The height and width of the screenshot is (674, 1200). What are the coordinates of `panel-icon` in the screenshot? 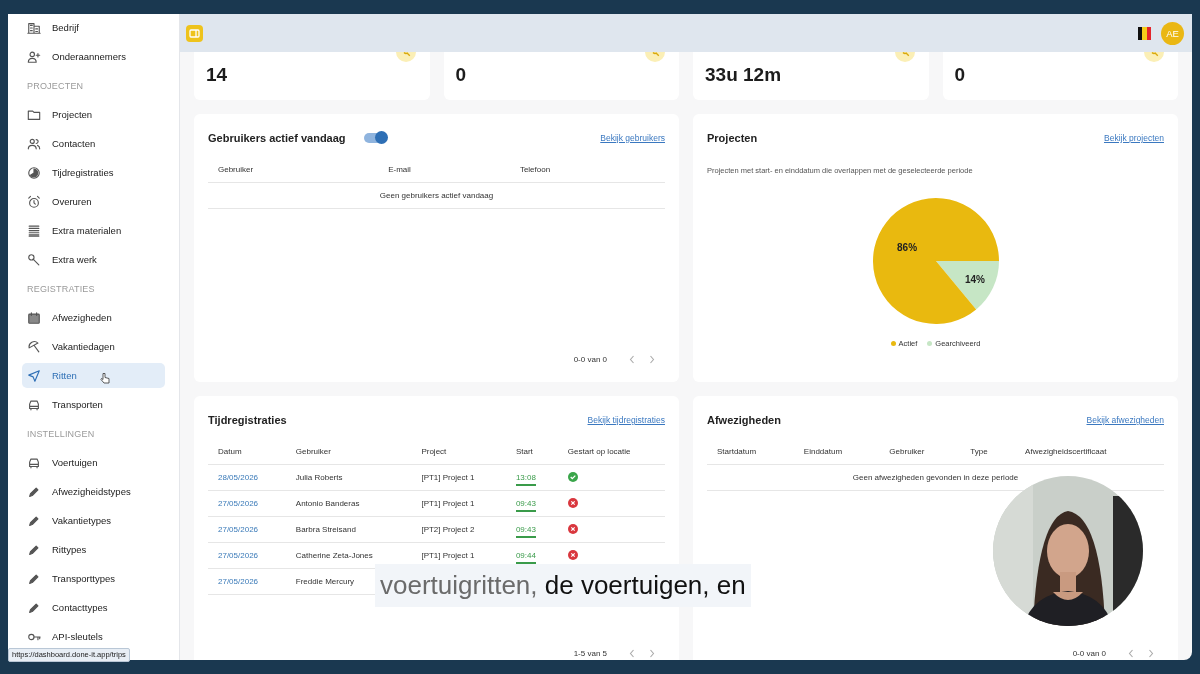 It's located at (194, 33).